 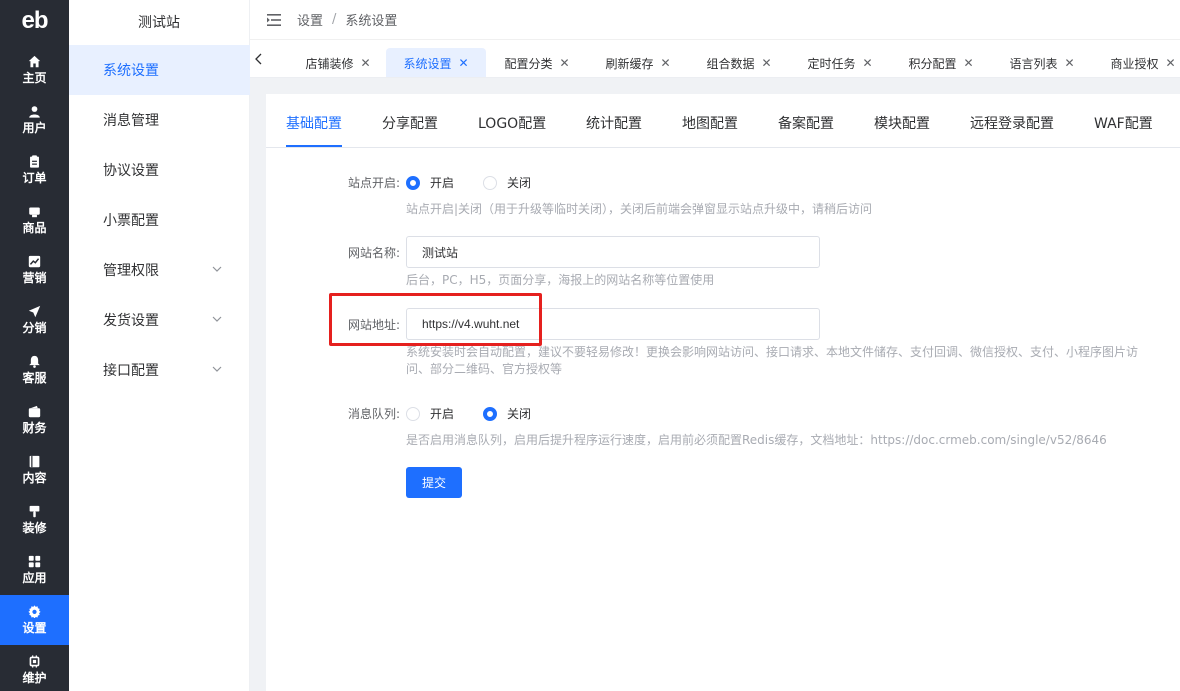 What do you see at coordinates (410, 123) in the screenshot?
I see `content-tab-share: 分享配置` at bounding box center [410, 123].